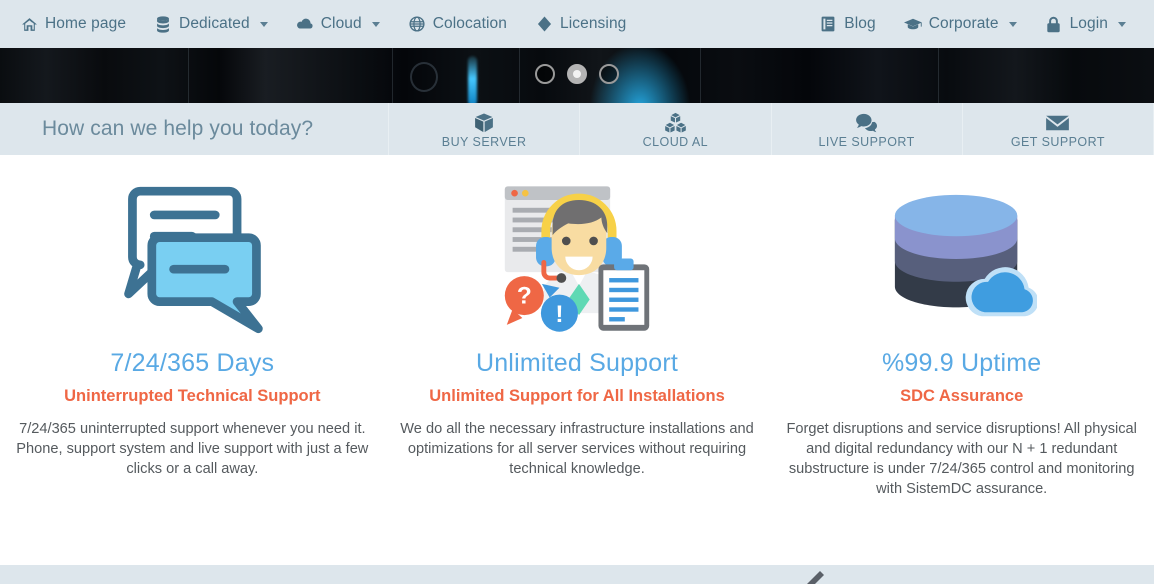 The image size is (1154, 584). I want to click on speech-bubbles-illustration, so click(192, 259).